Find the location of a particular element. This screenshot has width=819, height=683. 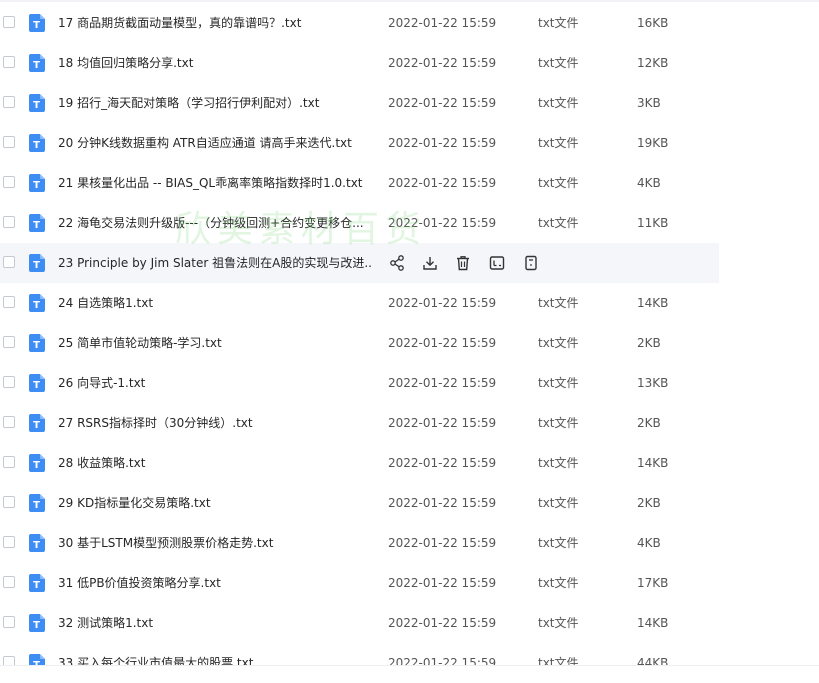

file-name: 26 向导式-1.txt is located at coordinates (215, 383).